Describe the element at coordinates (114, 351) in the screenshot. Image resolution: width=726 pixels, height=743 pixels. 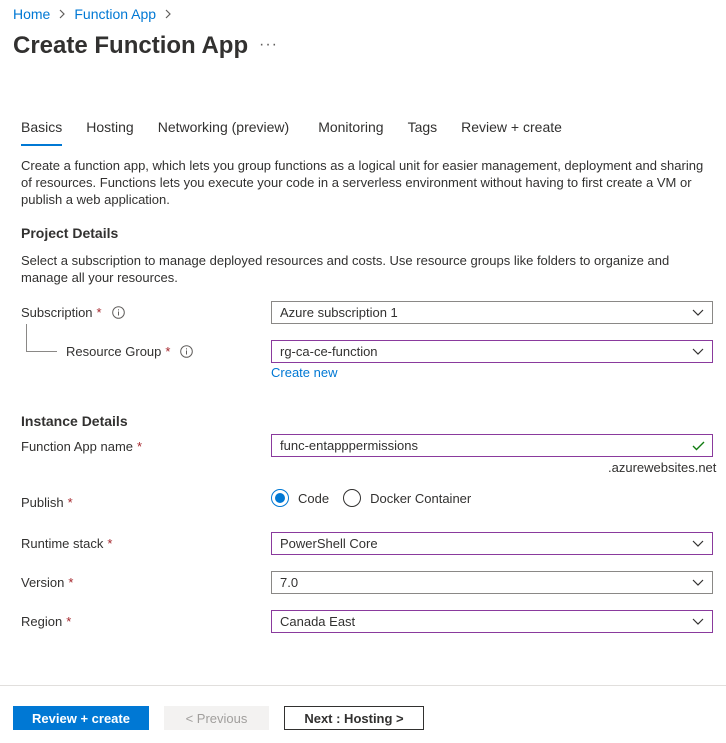
I see `resource-group-label-text: Resource Group` at that location.